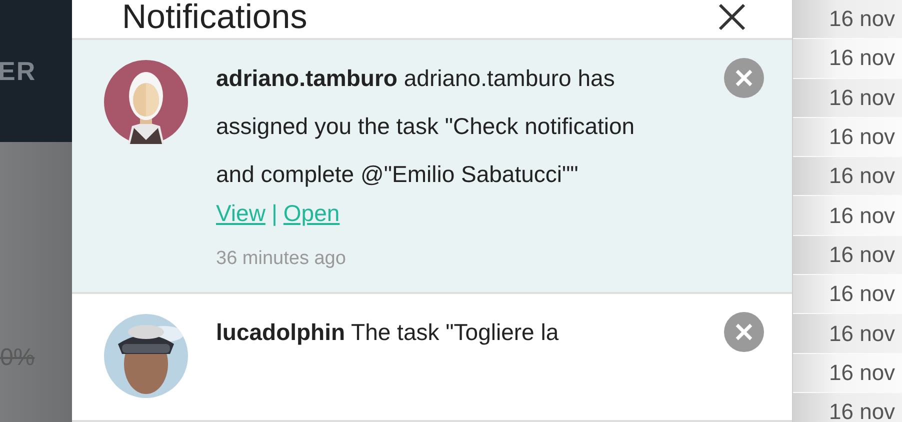  I want to click on header-label: ER, so click(18, 71).